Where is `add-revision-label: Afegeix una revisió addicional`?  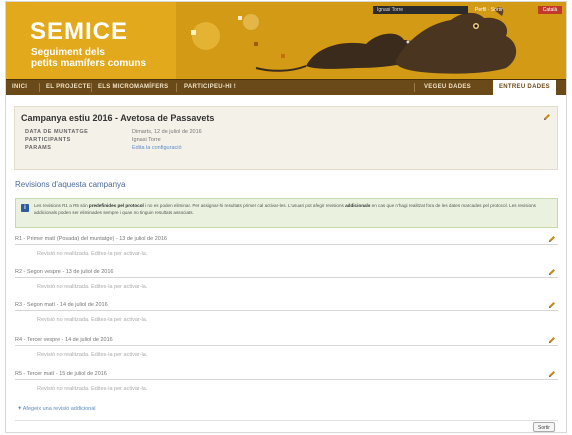
add-revision-label: Afegeix una revisió addicional is located at coordinates (59, 409).